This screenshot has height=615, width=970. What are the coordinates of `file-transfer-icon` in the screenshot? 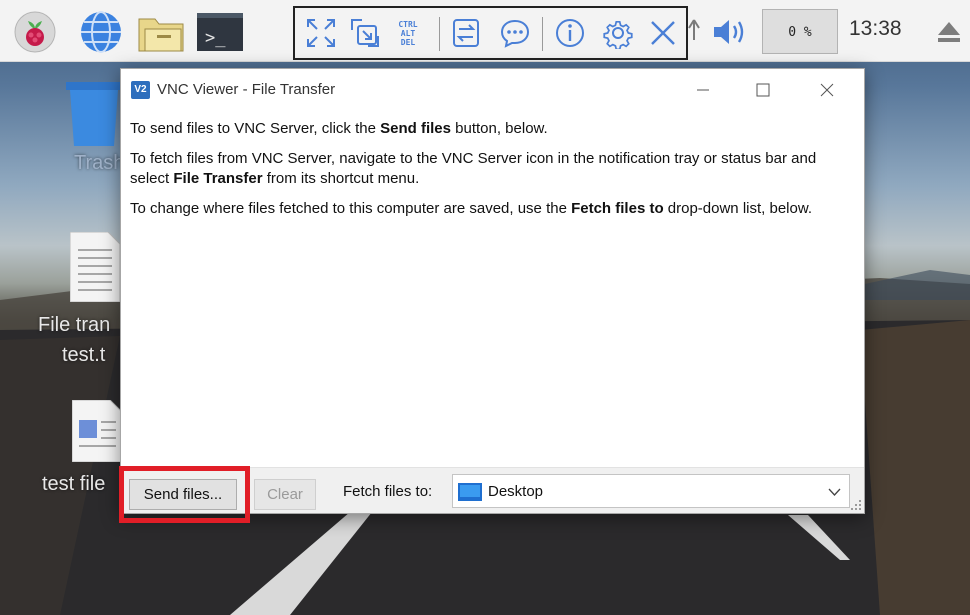 It's located at (466, 33).